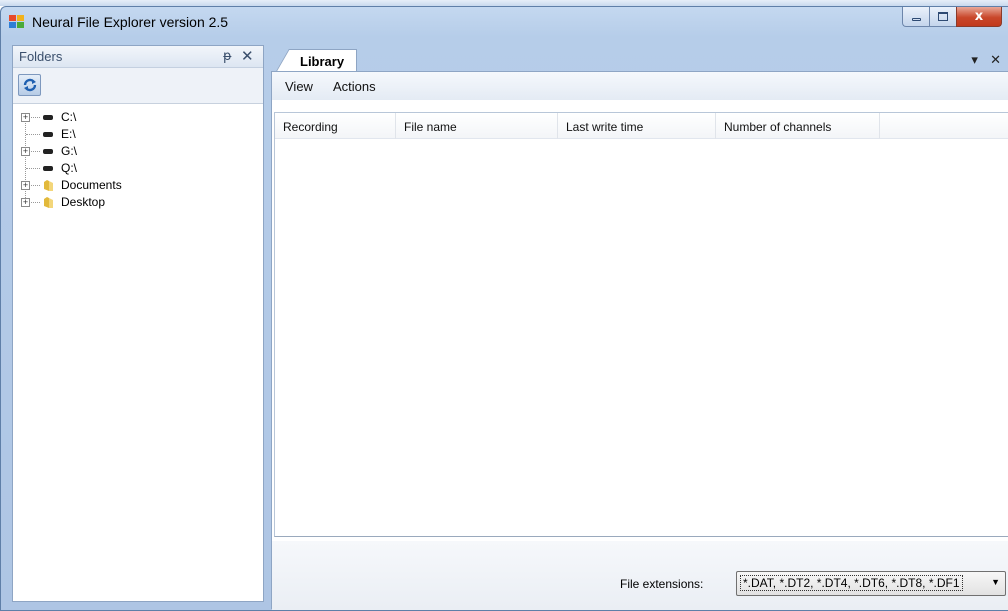  I want to click on tree-item-label: C:\, so click(69, 117).